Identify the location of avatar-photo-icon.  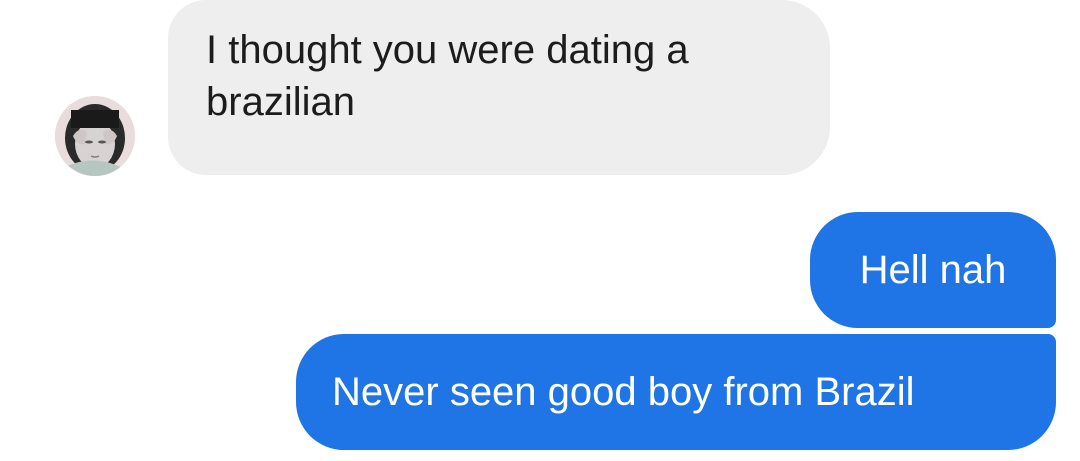
(95, 136).